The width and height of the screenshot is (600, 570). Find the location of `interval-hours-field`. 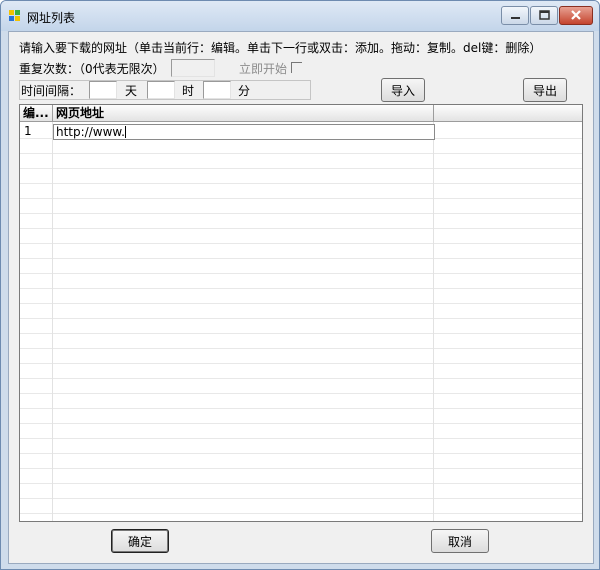

interval-hours-field is located at coordinates (161, 90).